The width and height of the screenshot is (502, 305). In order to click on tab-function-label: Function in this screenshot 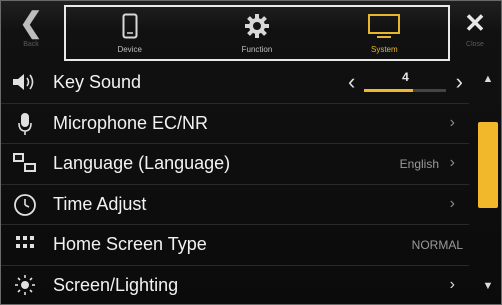, I will do `click(257, 49)`.